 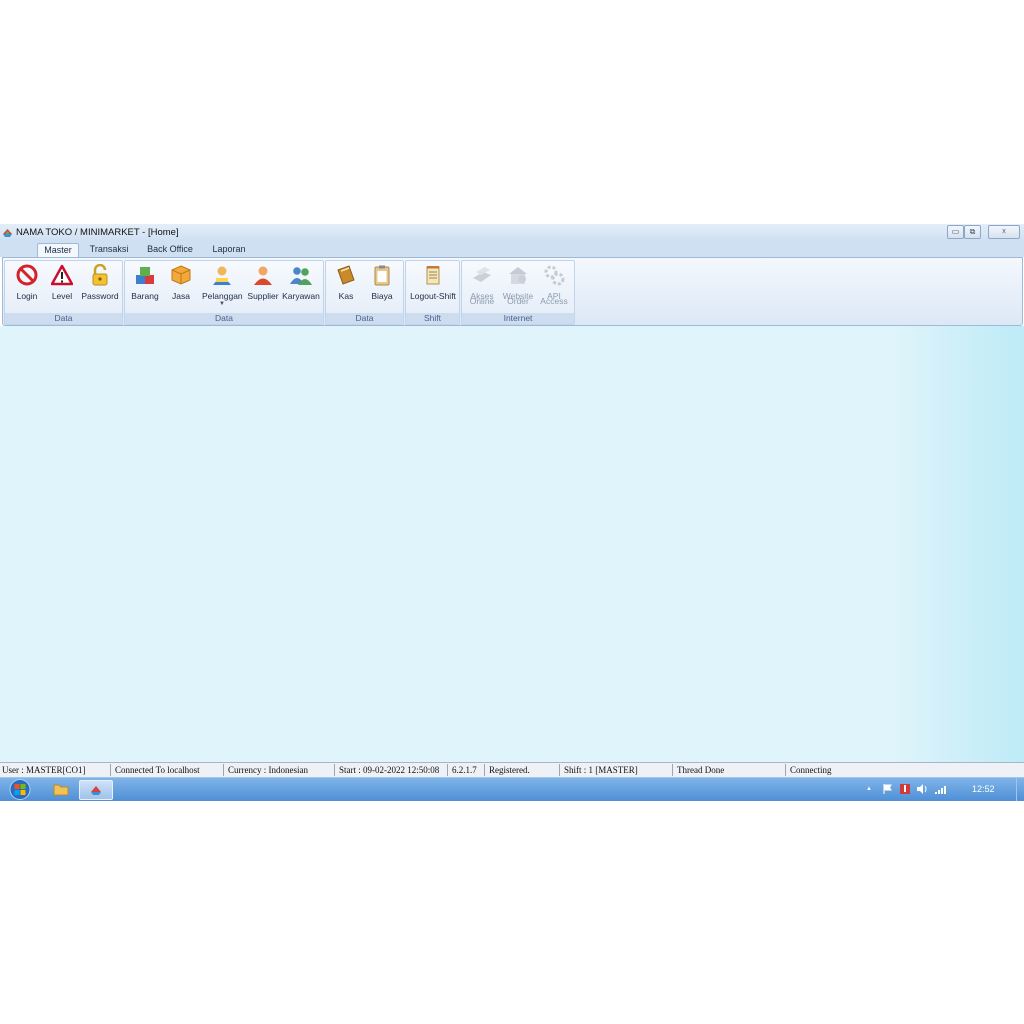 I want to click on biaya-button: Biaya, so click(x=382, y=282).